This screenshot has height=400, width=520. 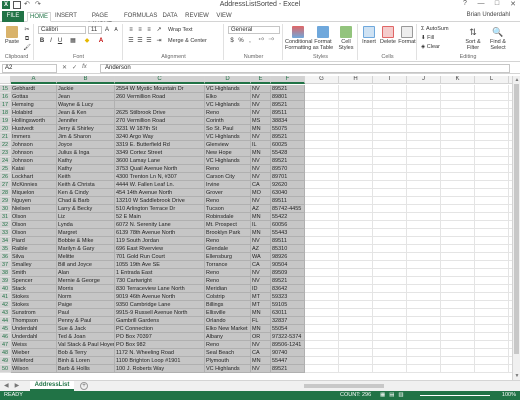 I want to click on cell-a: Miquelon, so click(x=34, y=193).